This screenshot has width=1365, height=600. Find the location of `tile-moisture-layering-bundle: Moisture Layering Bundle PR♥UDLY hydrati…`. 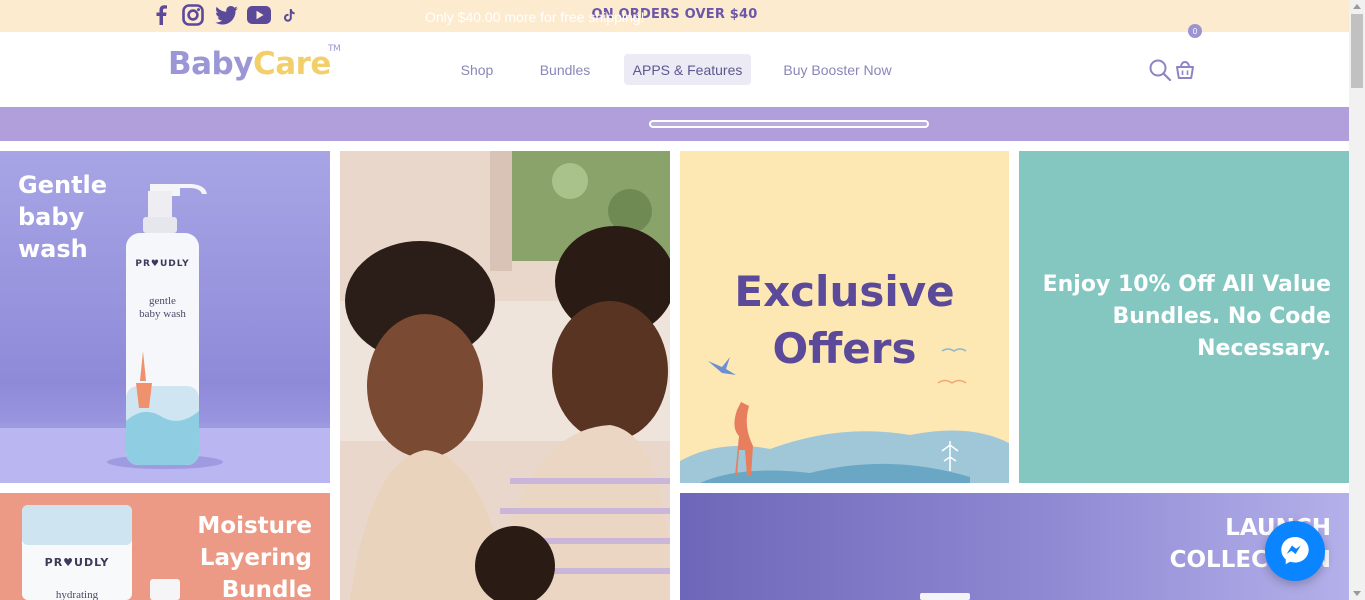

tile-moisture-layering-bundle: Moisture Layering Bundle PR♥UDLY hydrati… is located at coordinates (165, 546).